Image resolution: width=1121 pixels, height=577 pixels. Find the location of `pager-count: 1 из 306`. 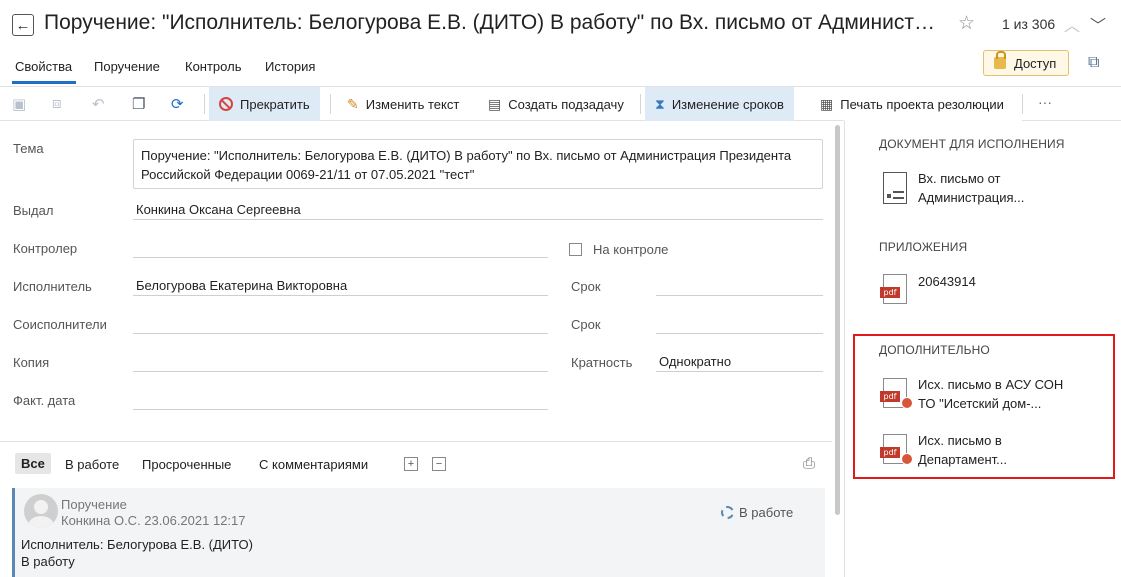

pager-count: 1 из 306 is located at coordinates (1029, 24).